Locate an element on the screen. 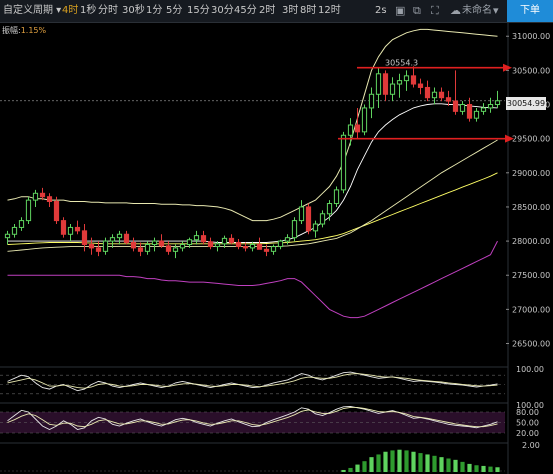 The height and width of the screenshot is (474, 553). cloud-icon: ☁ is located at coordinates (455, 10).